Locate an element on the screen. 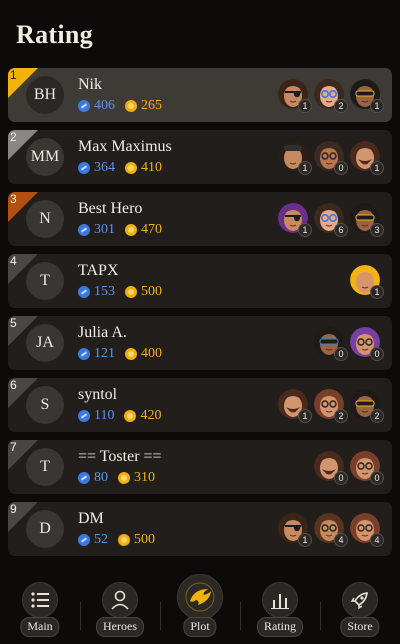 The image size is (400, 644). hero-list: 4 4 1 is located at coordinates (328, 530).